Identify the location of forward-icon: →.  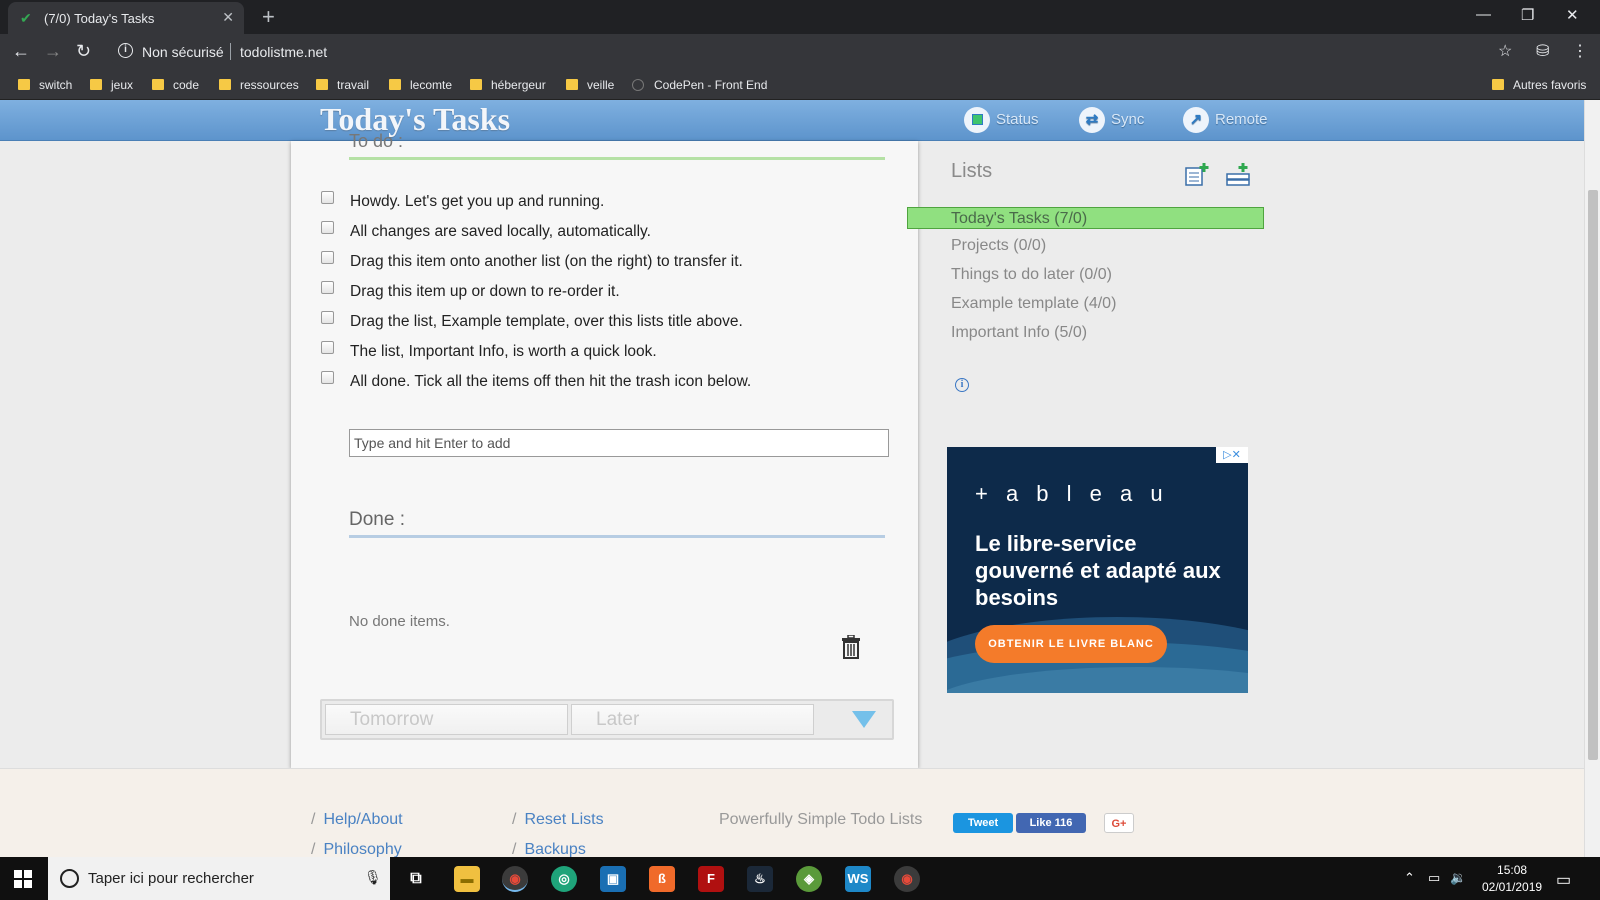
(53, 51).